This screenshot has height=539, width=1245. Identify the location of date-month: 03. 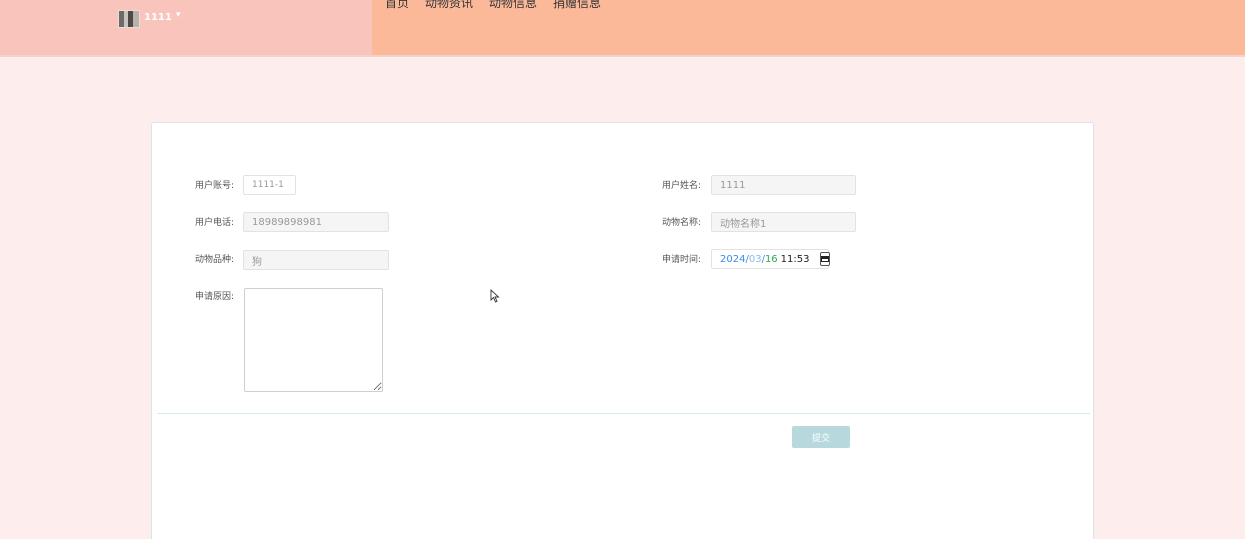
(755, 259).